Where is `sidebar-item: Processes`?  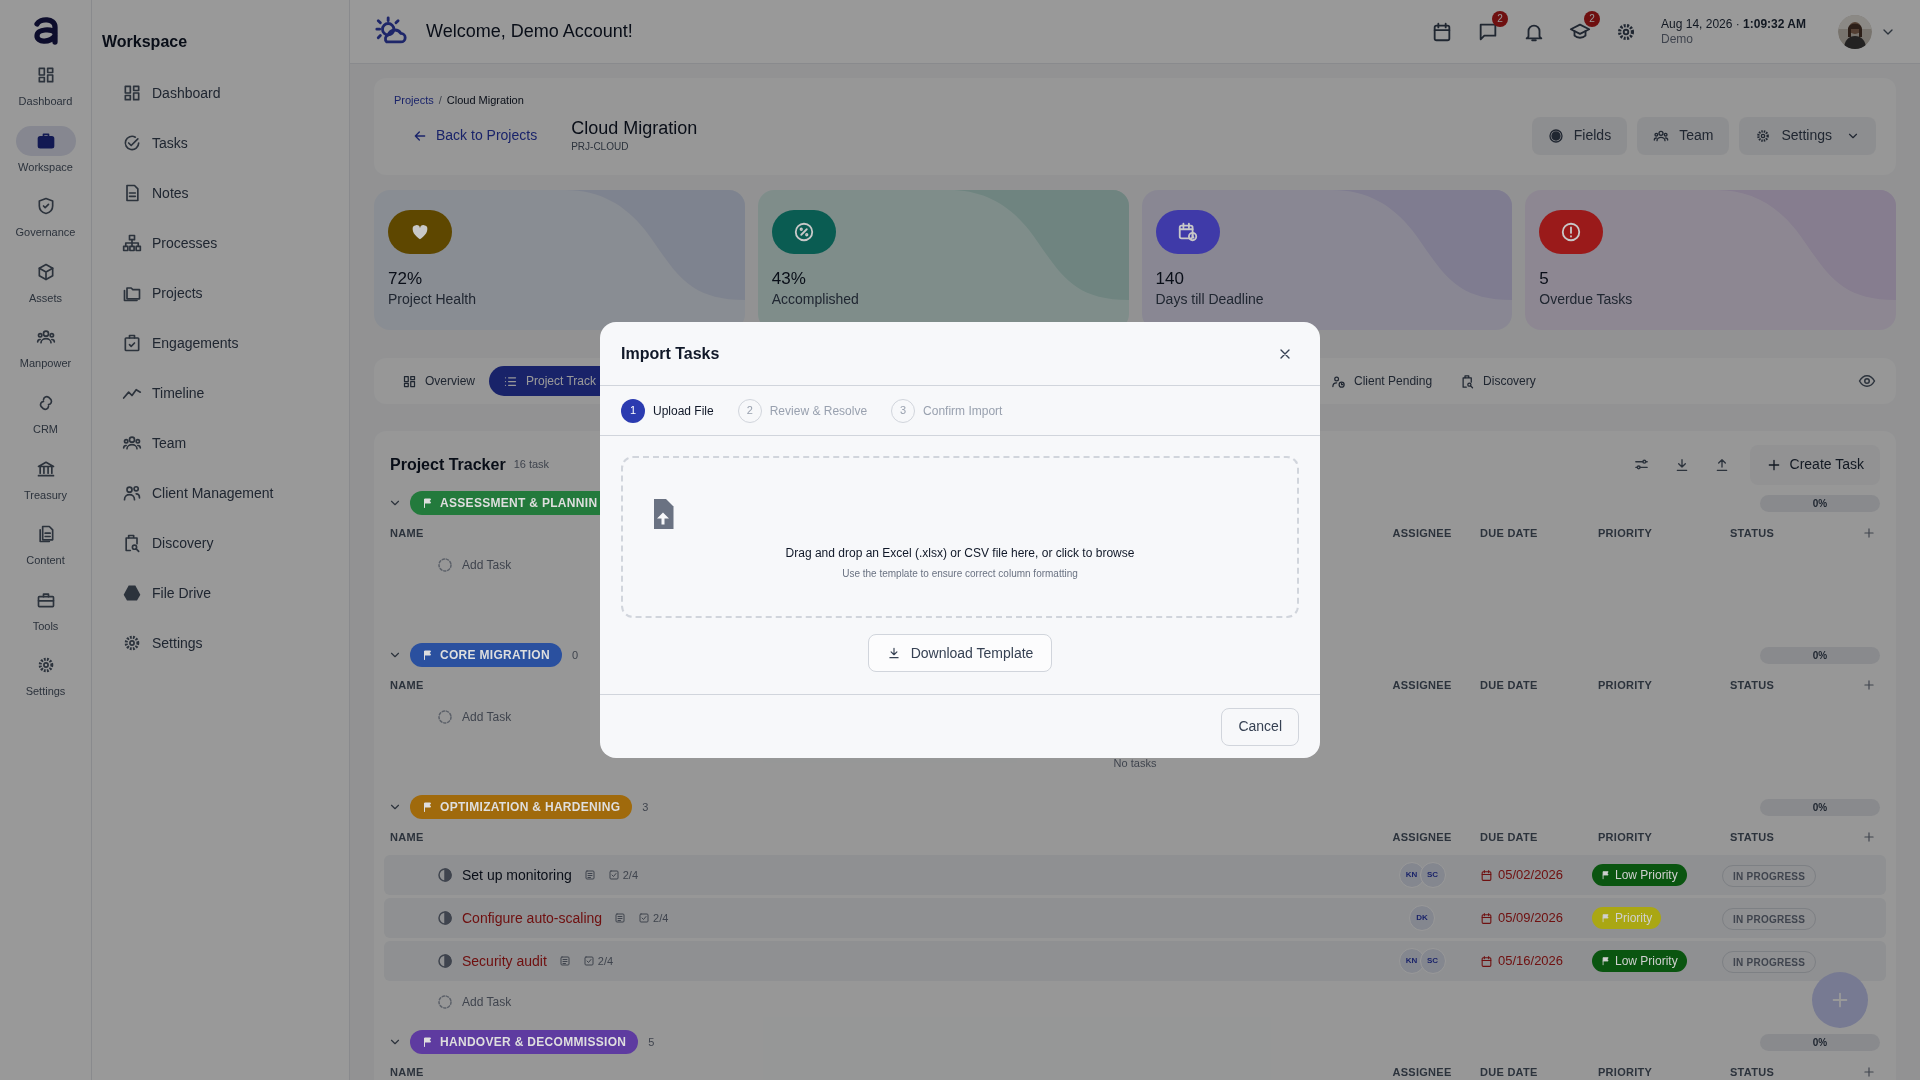
sidebar-item: Processes is located at coordinates (185, 243).